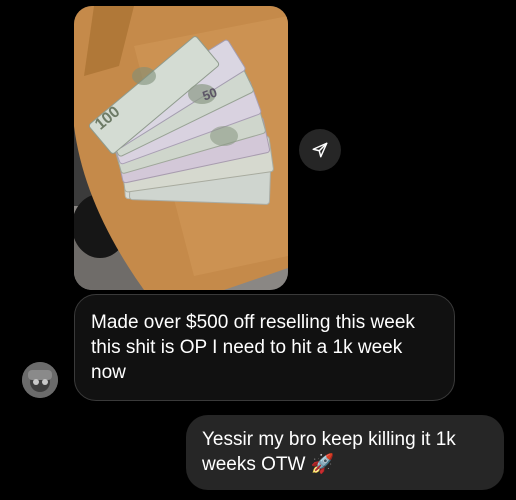  I want to click on rocket-emoji-icon: 🚀, so click(322, 464).